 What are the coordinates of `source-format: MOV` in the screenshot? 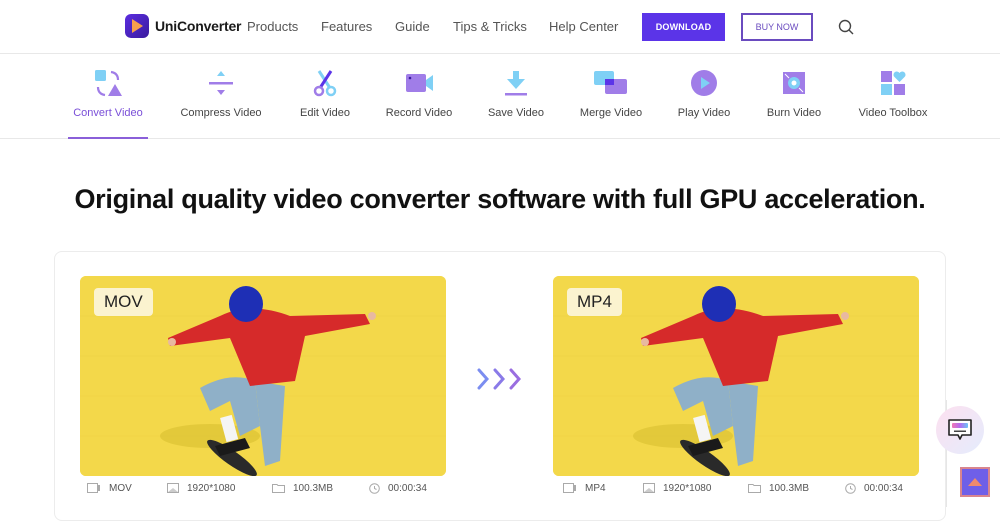 It's located at (109, 488).